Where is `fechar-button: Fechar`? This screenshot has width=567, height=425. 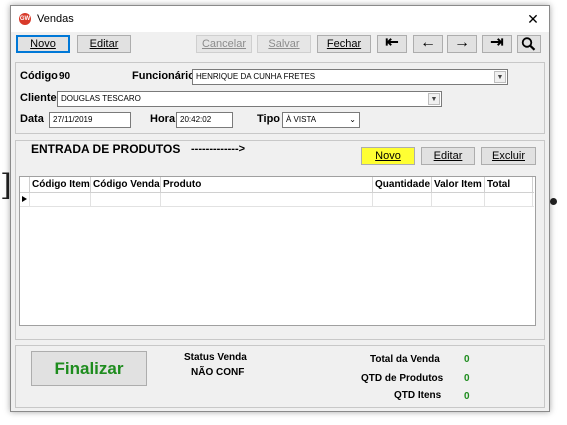
fechar-button: Fechar is located at coordinates (344, 44).